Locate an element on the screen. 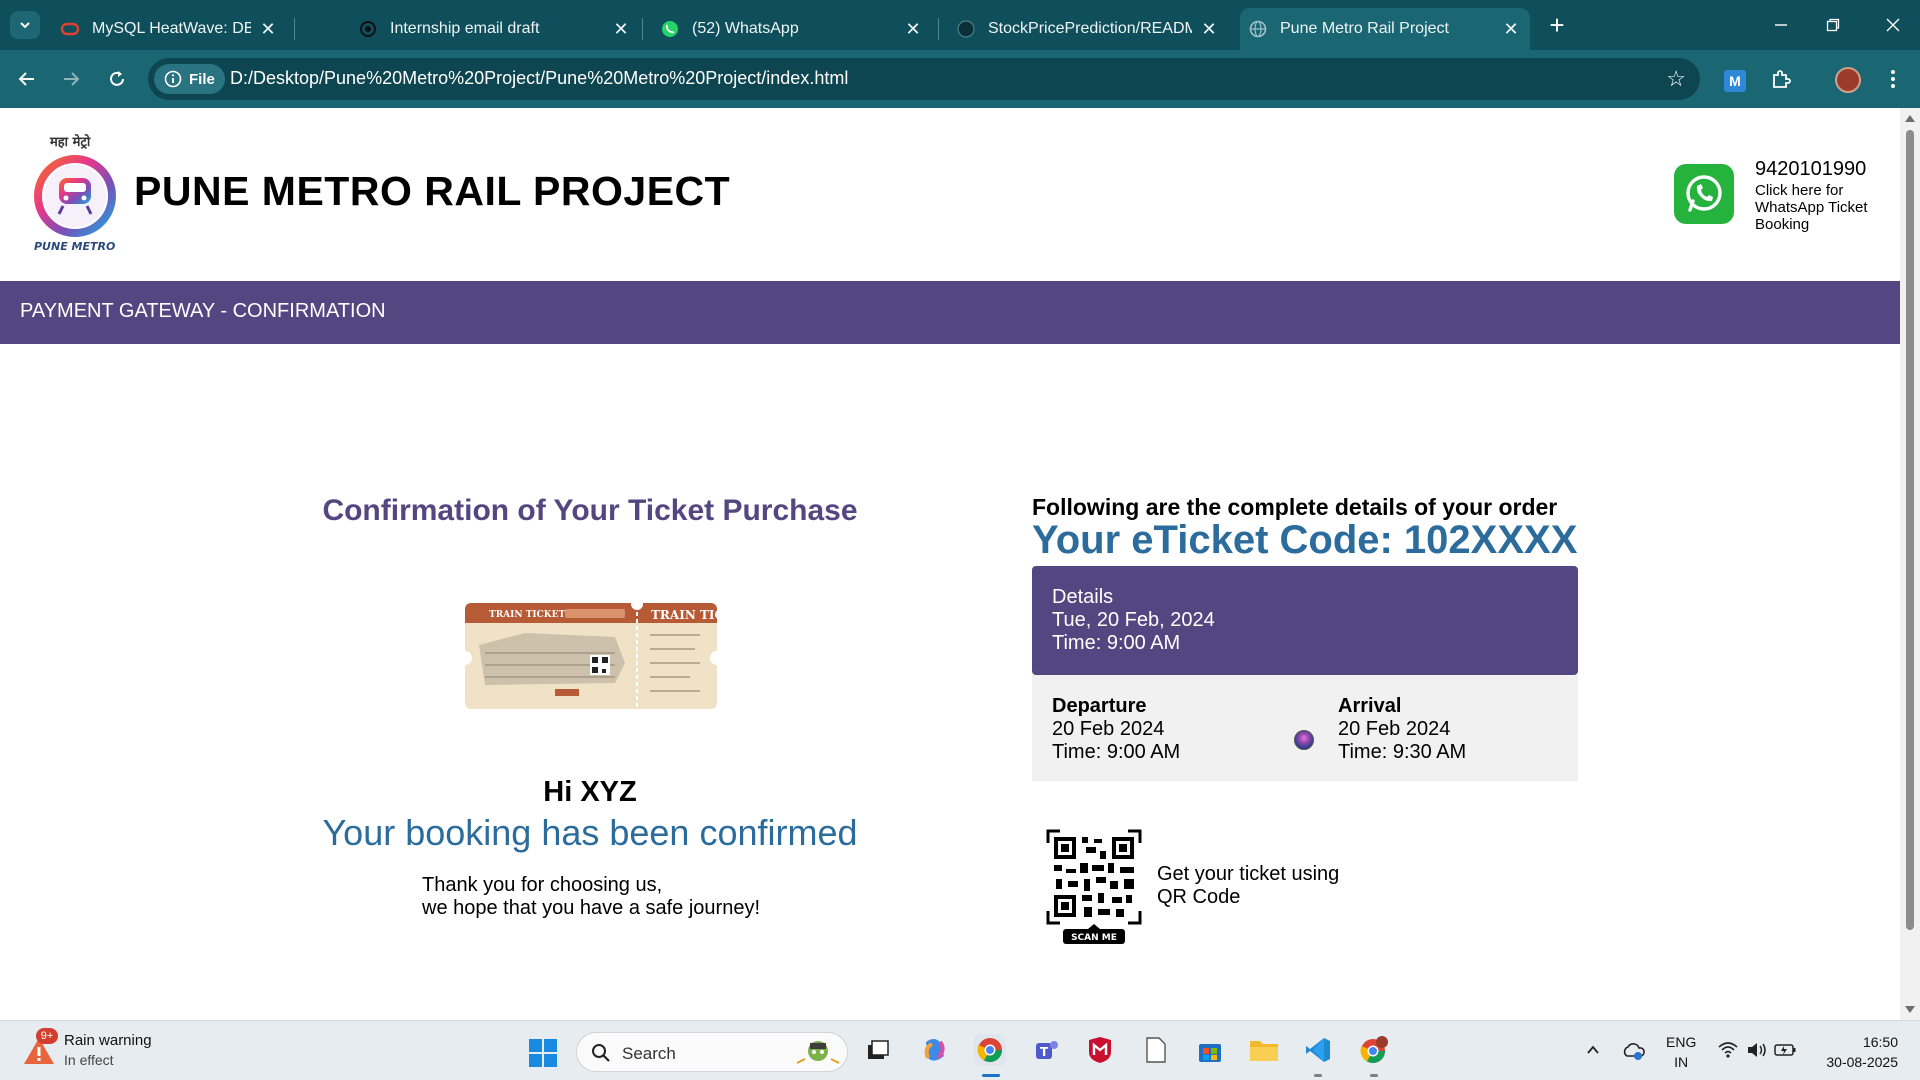 Image resolution: width=1920 pixels, height=1080 pixels. weather-title: Rain warning is located at coordinates (108, 1040).